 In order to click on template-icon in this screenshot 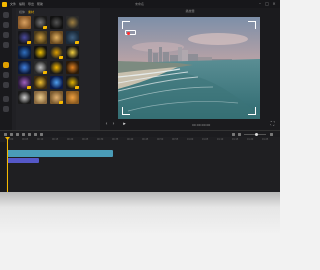, I will do `click(6, 109)`.